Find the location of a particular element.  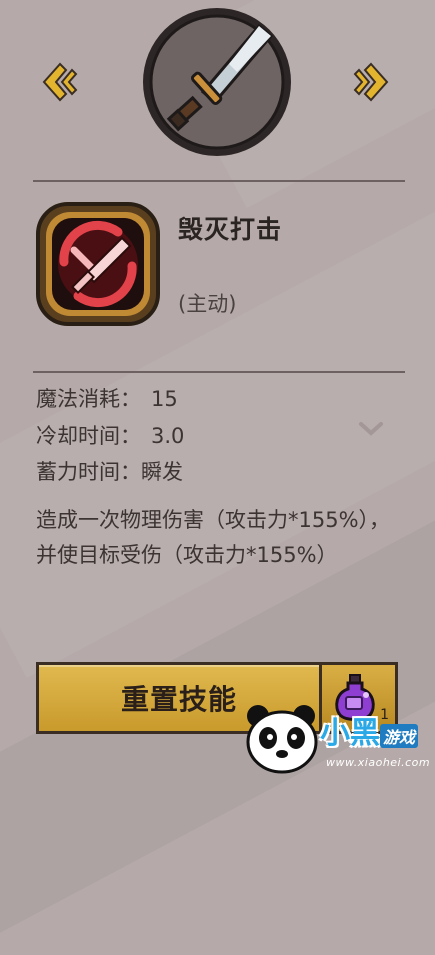

chevron-down-icon is located at coordinates (371, 429).